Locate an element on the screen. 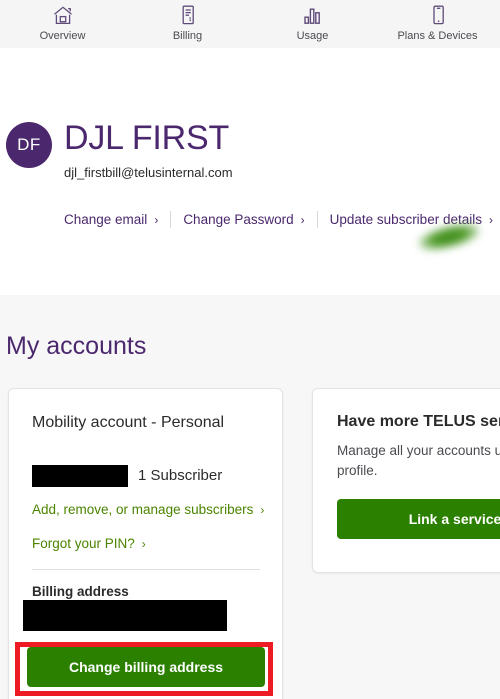 Image resolution: width=500 pixels, height=699 pixels. subscriber-count: 1 Subscriber is located at coordinates (180, 475).